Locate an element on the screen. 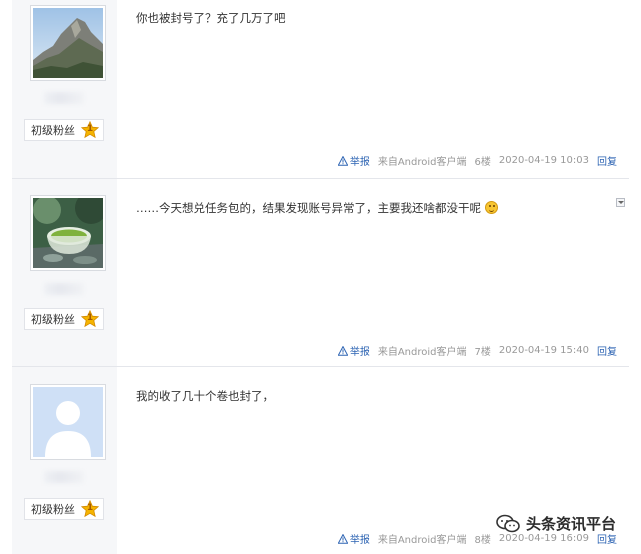  avatar-mountain-image is located at coordinates (68, 43).